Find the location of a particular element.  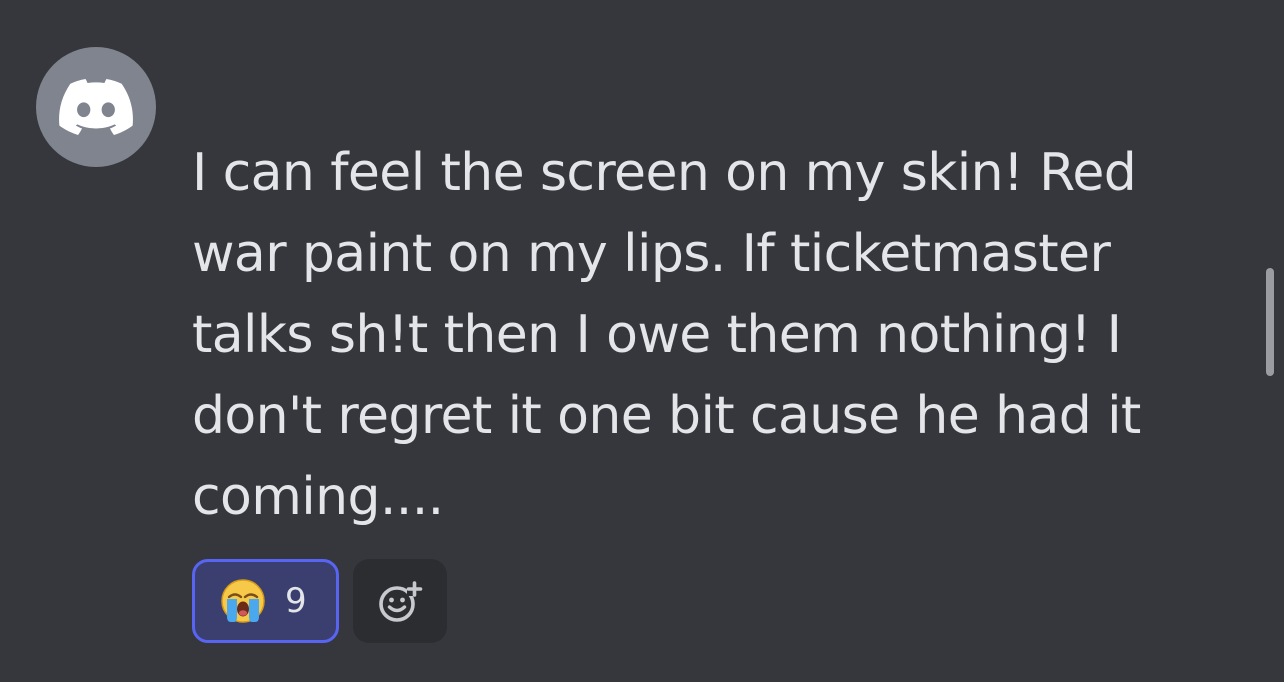

discord-logo-icon is located at coordinates (96, 107).